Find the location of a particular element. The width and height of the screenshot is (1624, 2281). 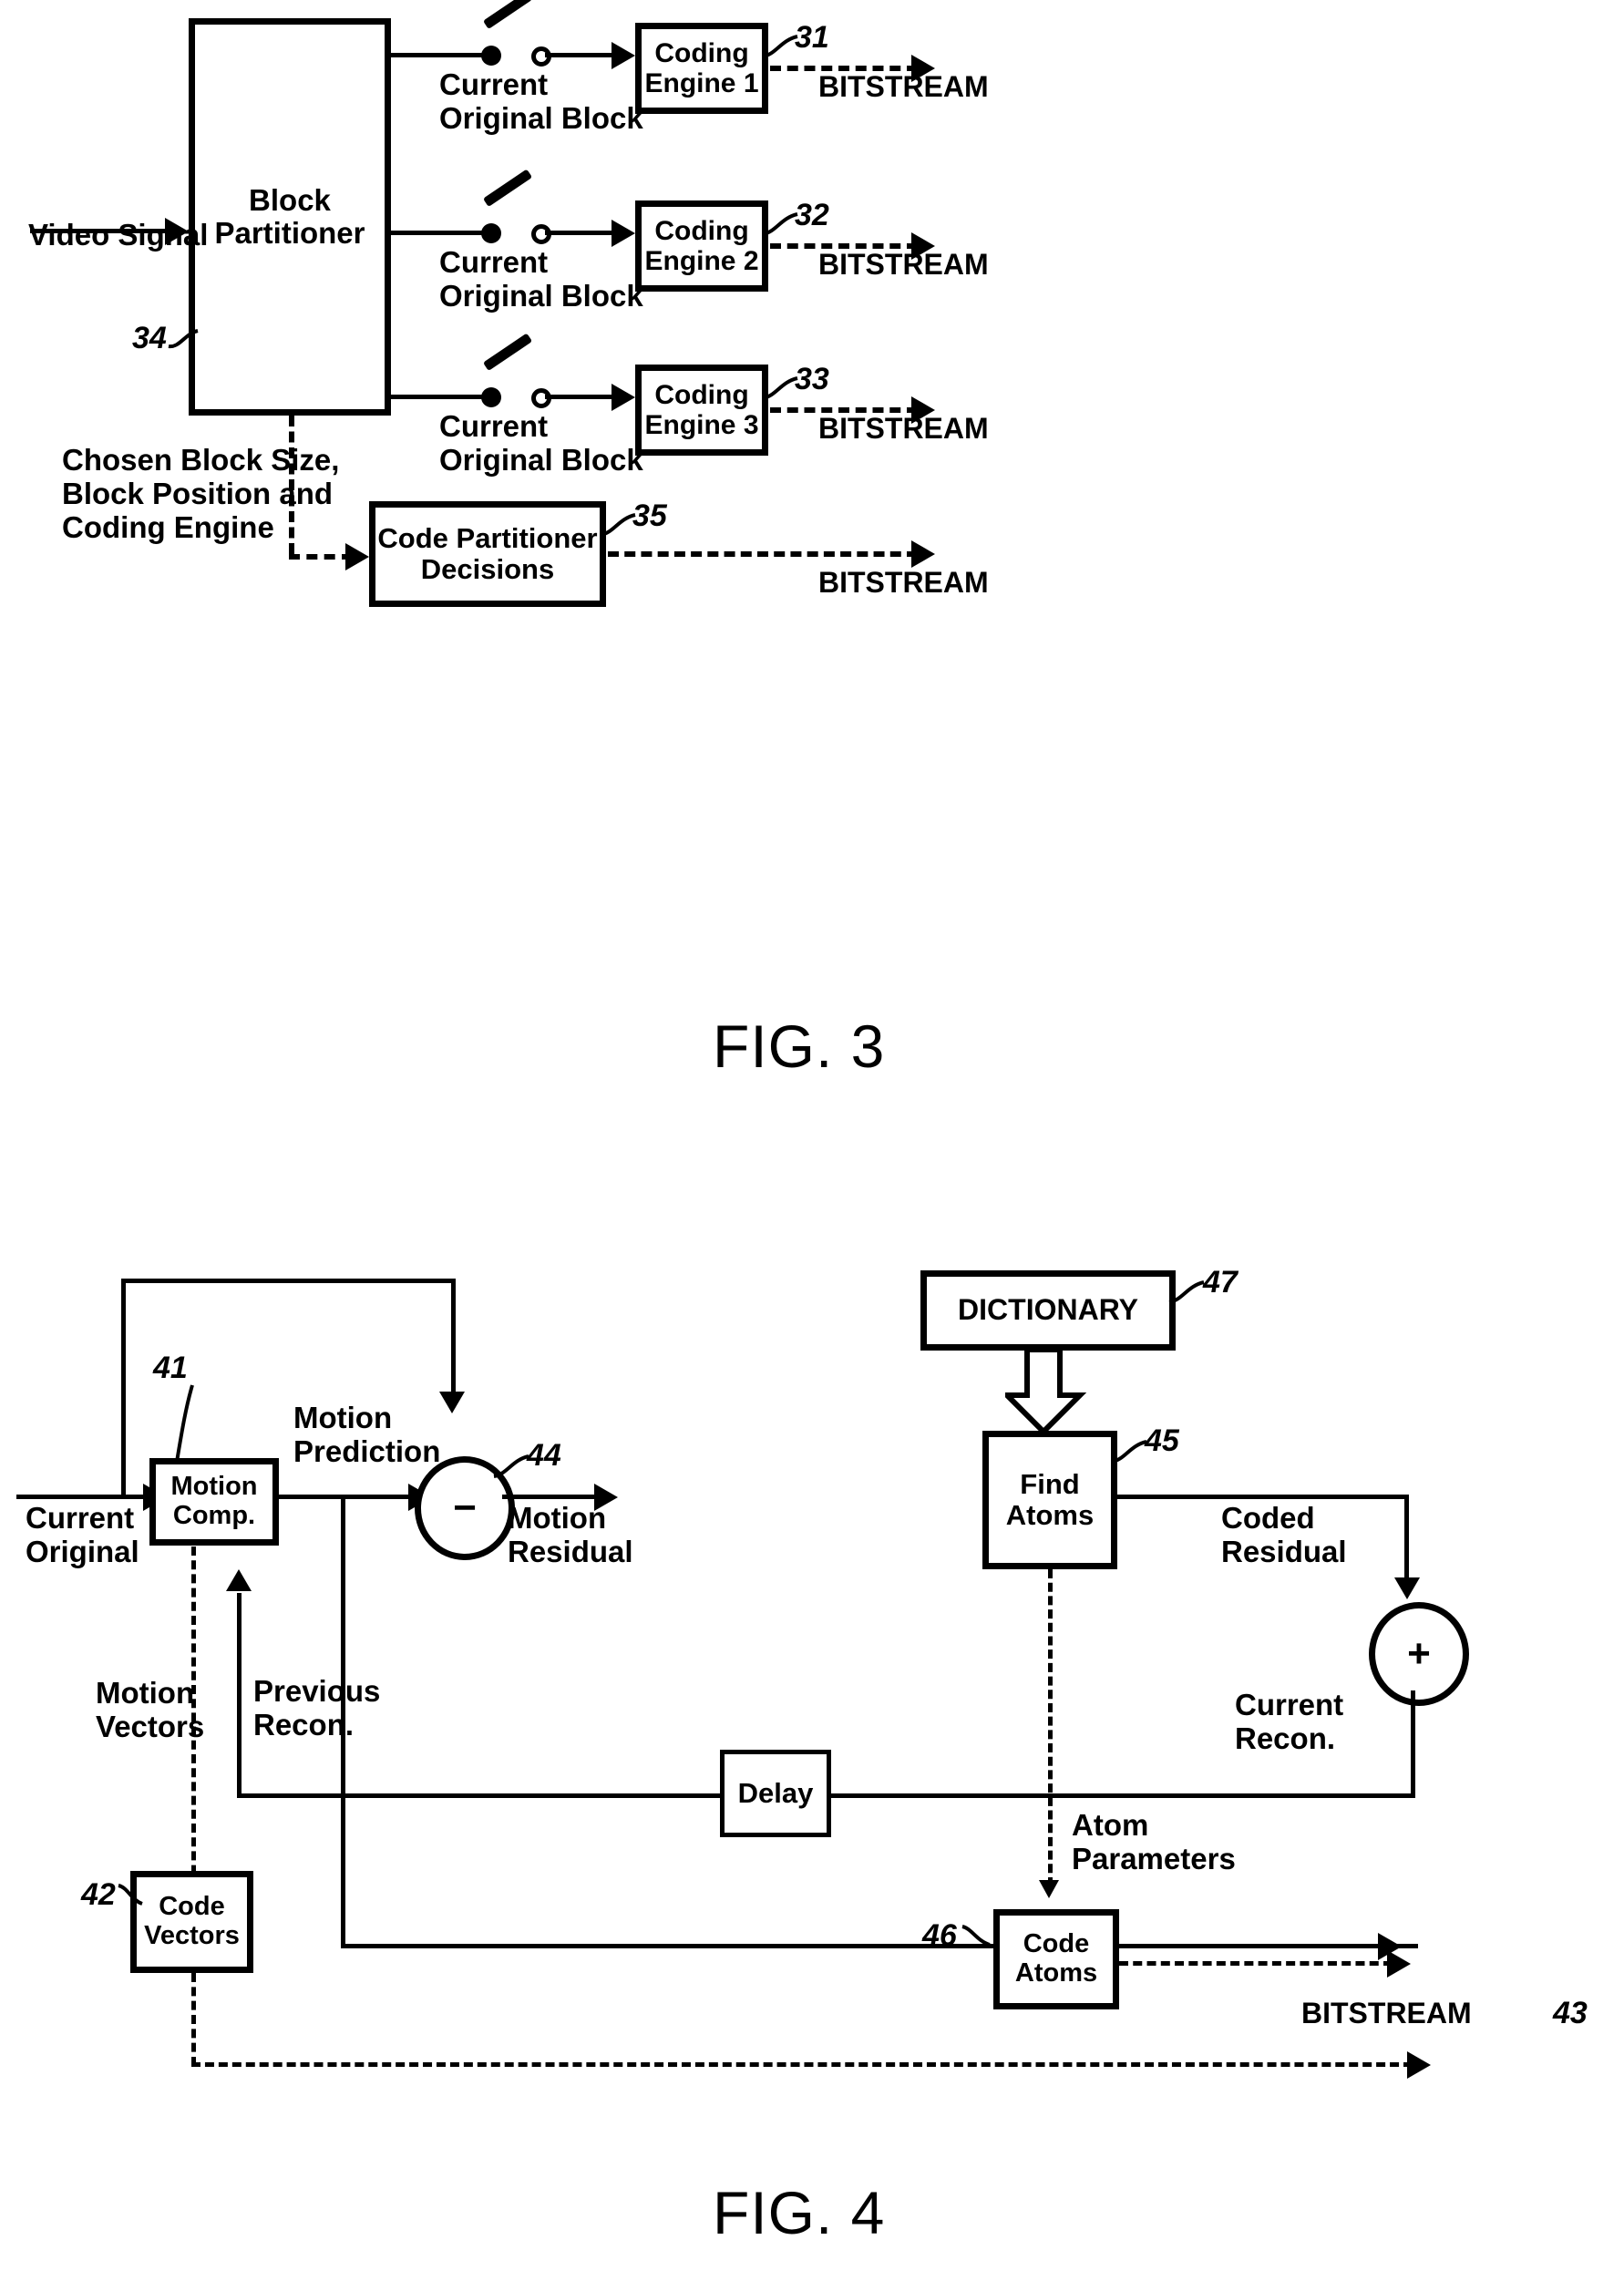

code-atoms-label: Code Atoms is located at coordinates (1056, 1958).